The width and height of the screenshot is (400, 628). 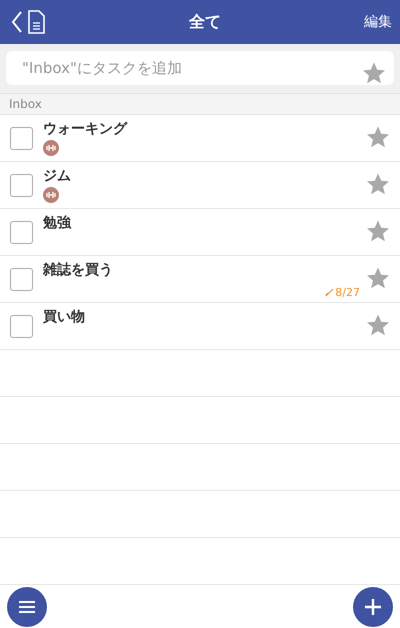 I want to click on section-header: Inbox, so click(x=200, y=104).